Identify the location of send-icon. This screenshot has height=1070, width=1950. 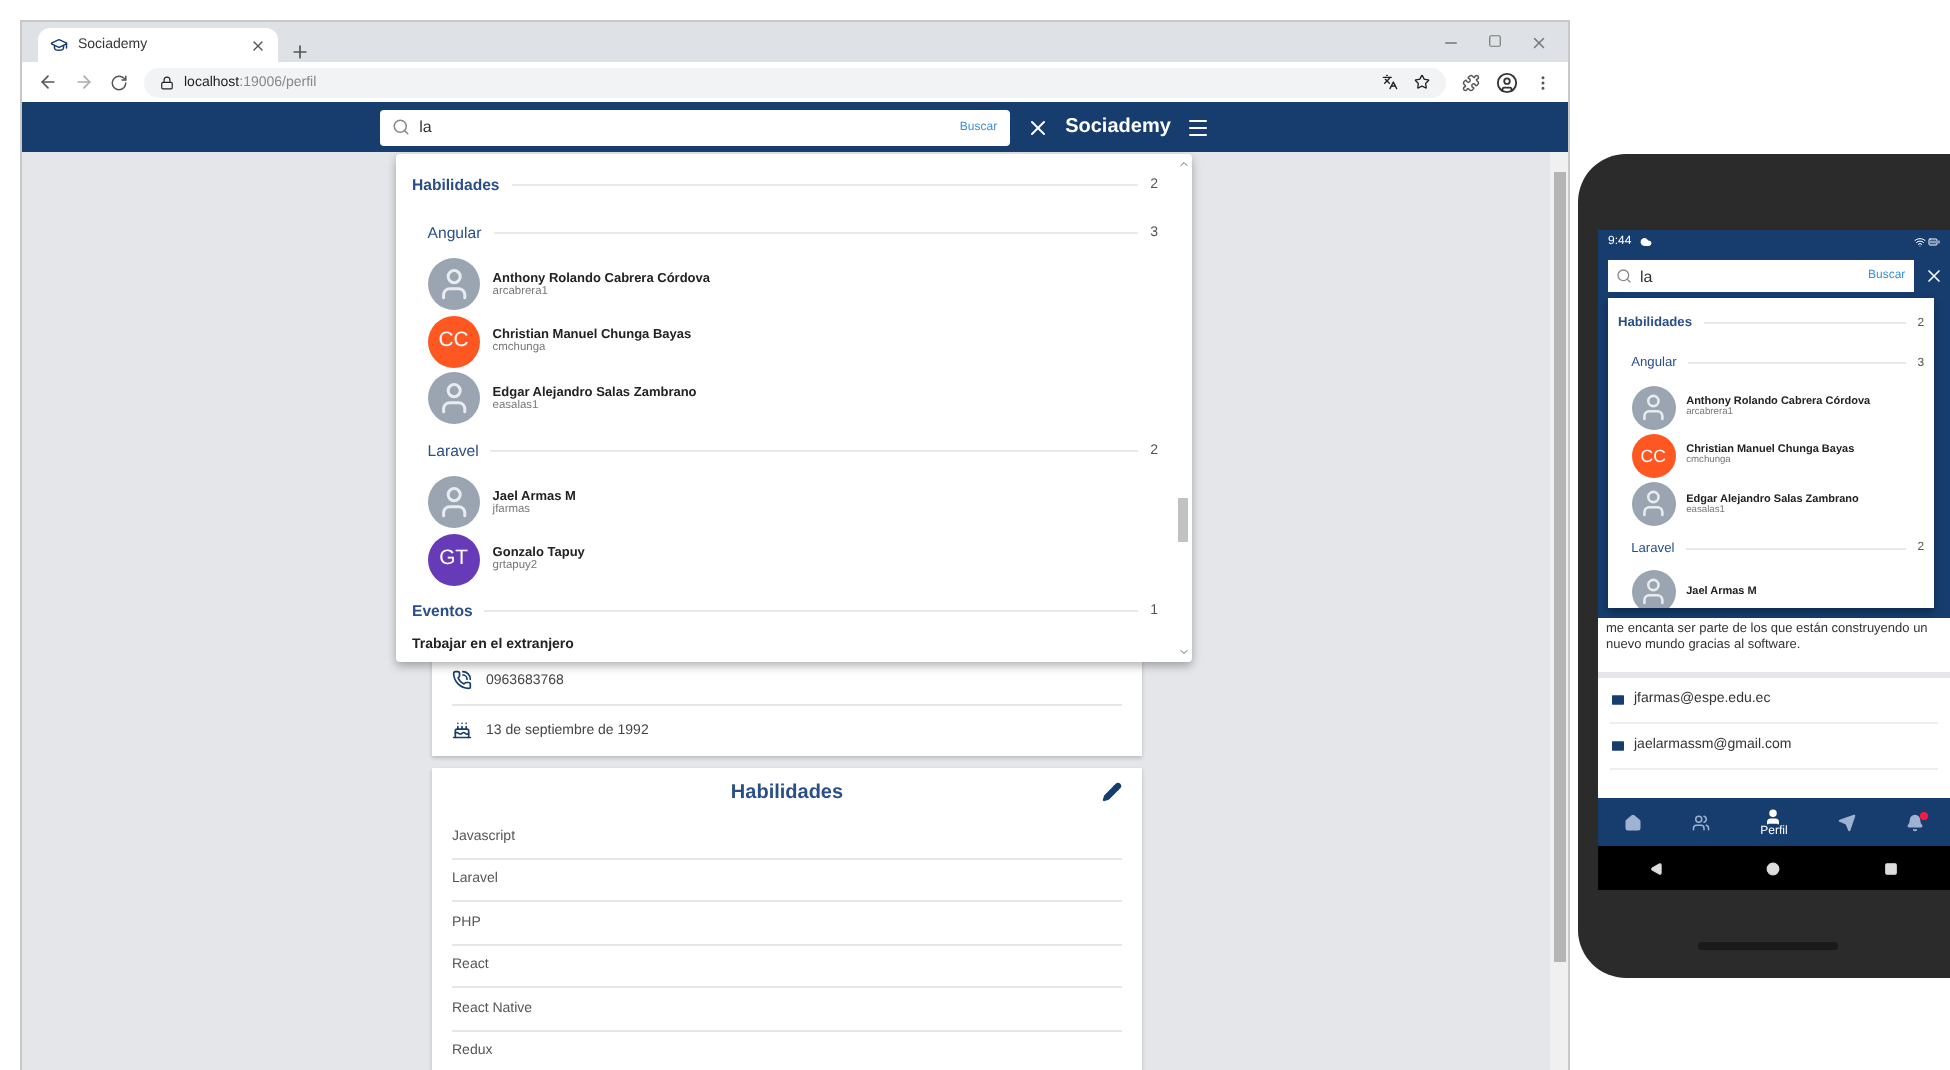
(1847, 822).